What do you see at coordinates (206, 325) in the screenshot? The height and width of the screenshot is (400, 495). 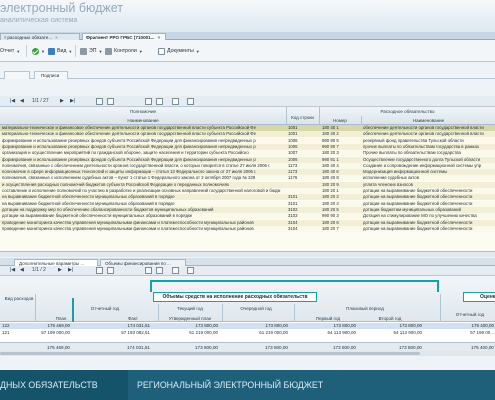 I see `cell-approved: 173 800,00` at bounding box center [206, 325].